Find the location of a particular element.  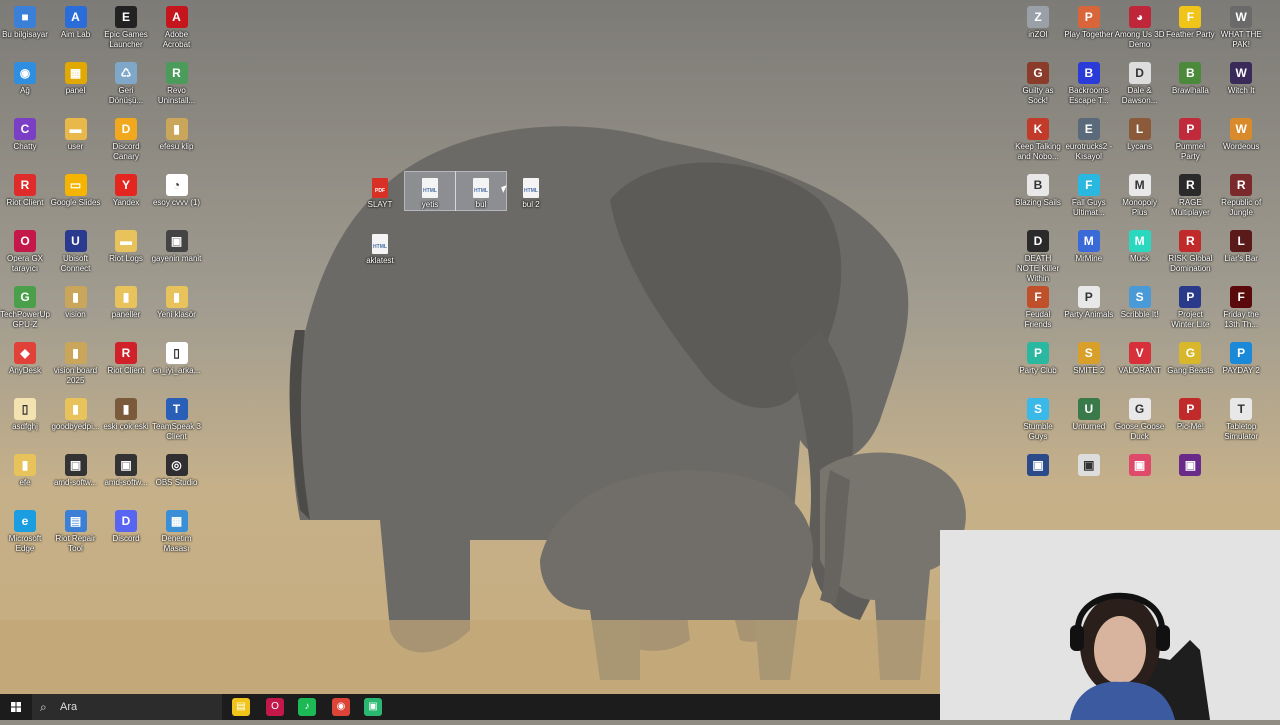

desktop-icon: ▮ paneller is located at coordinates (126, 300).